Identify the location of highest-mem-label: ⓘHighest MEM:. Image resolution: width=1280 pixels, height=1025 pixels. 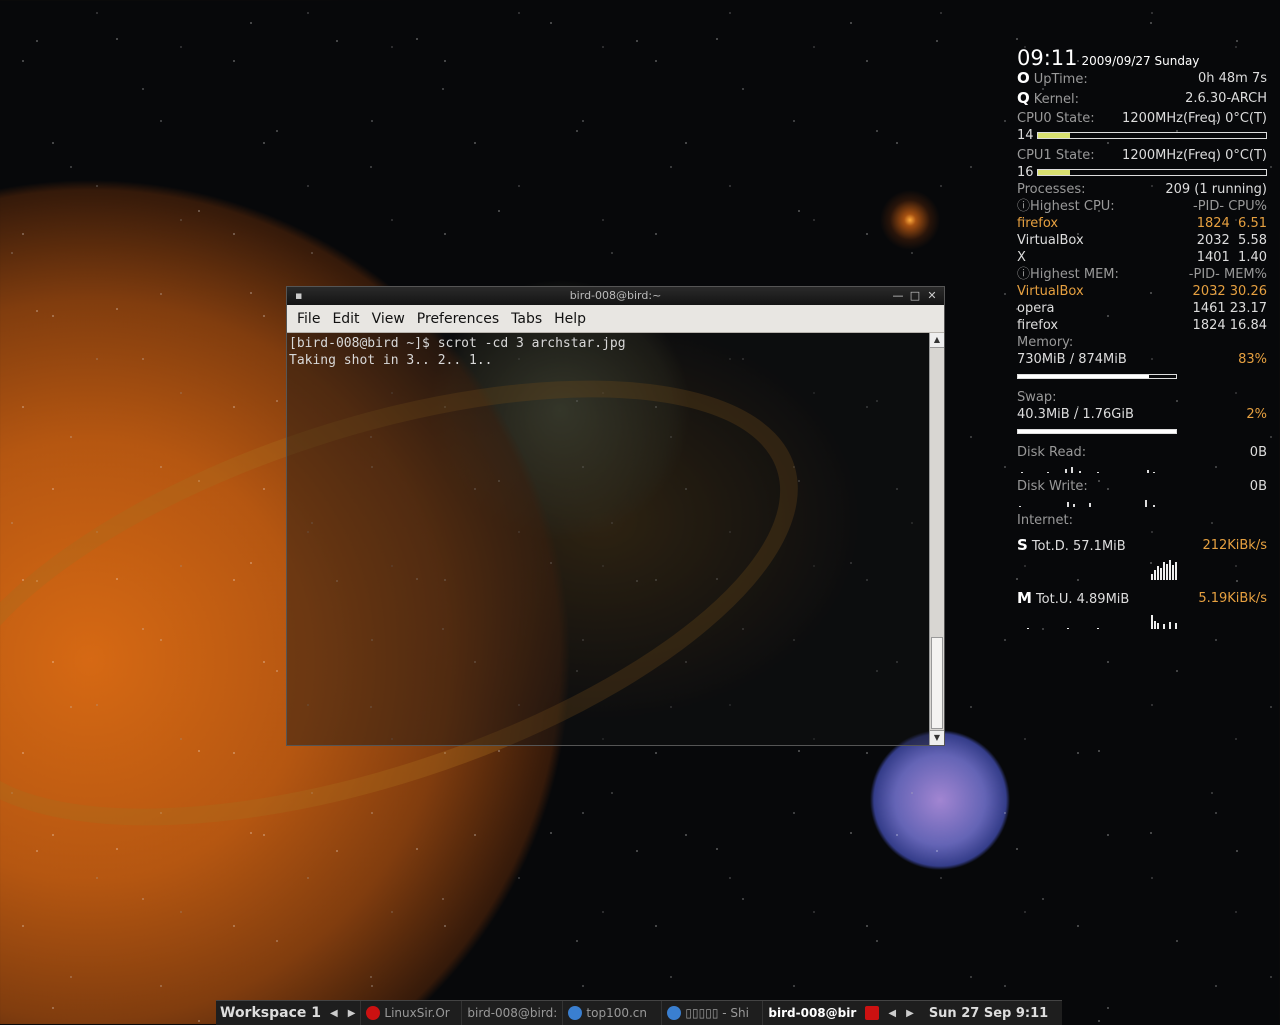
(1068, 274).